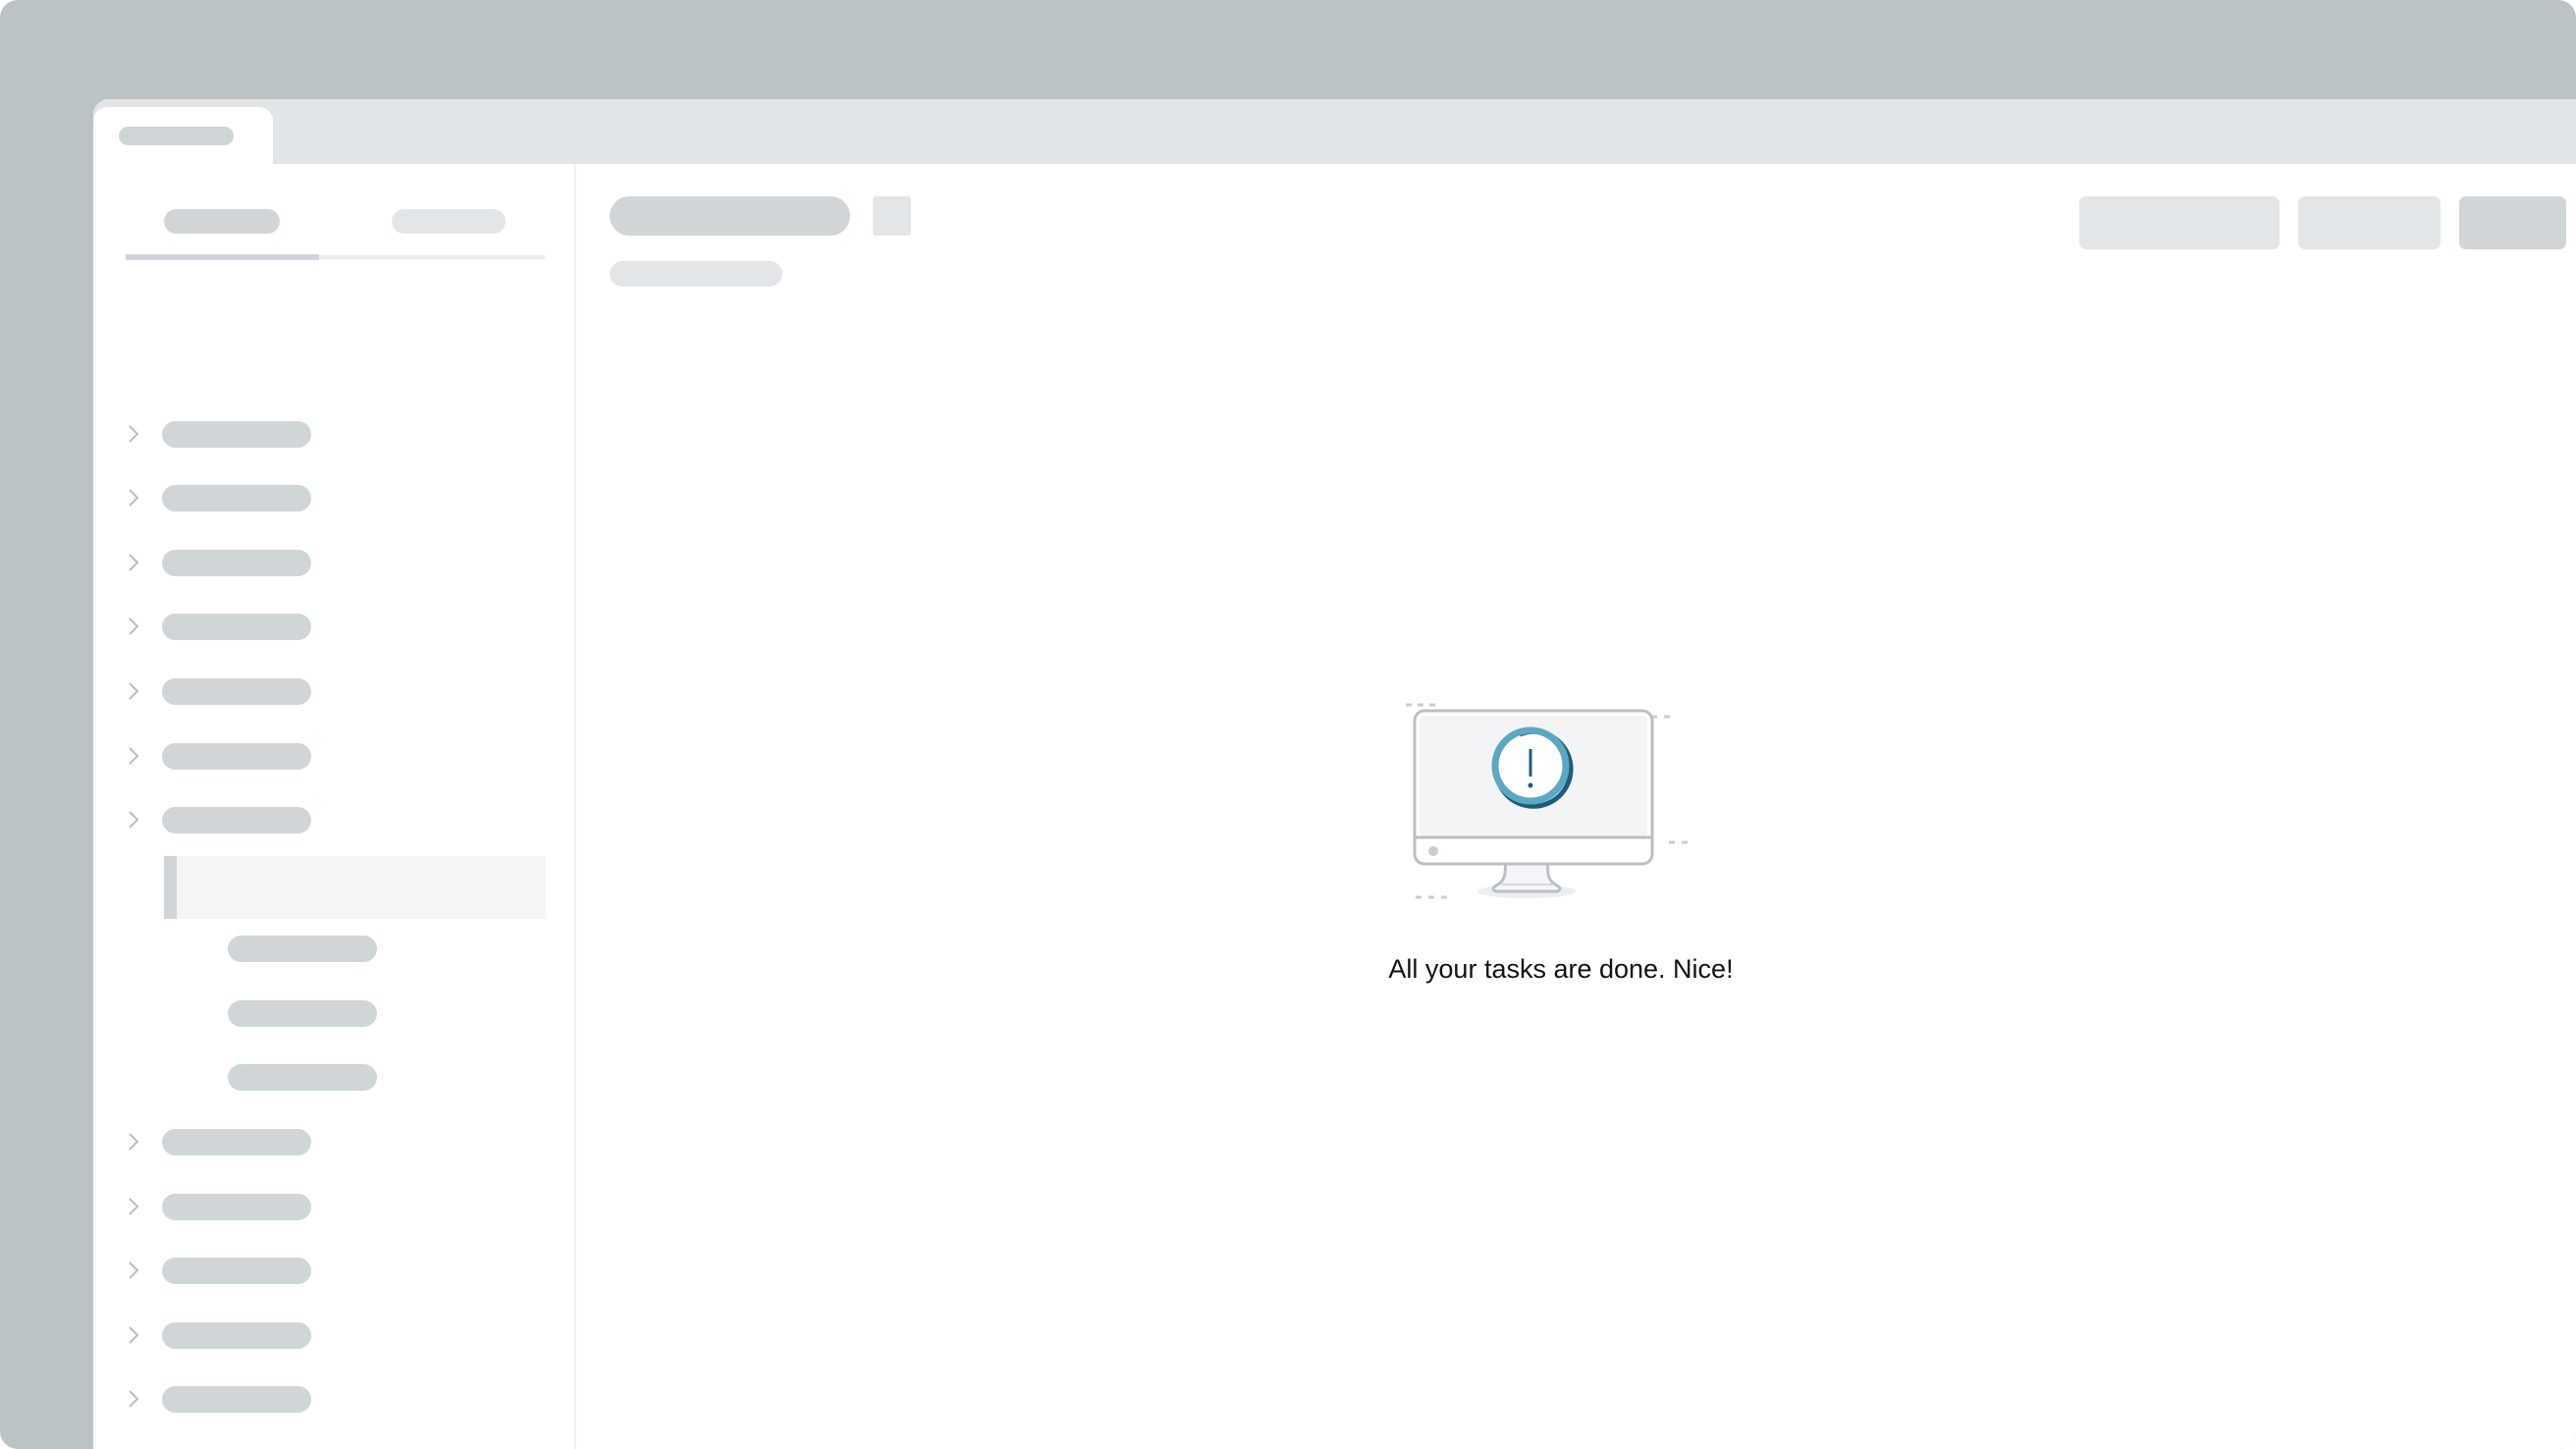 The width and height of the screenshot is (2576, 1449). What do you see at coordinates (1561, 969) in the screenshot?
I see `empty-state-message: All your tasks are done. Nice!` at bounding box center [1561, 969].